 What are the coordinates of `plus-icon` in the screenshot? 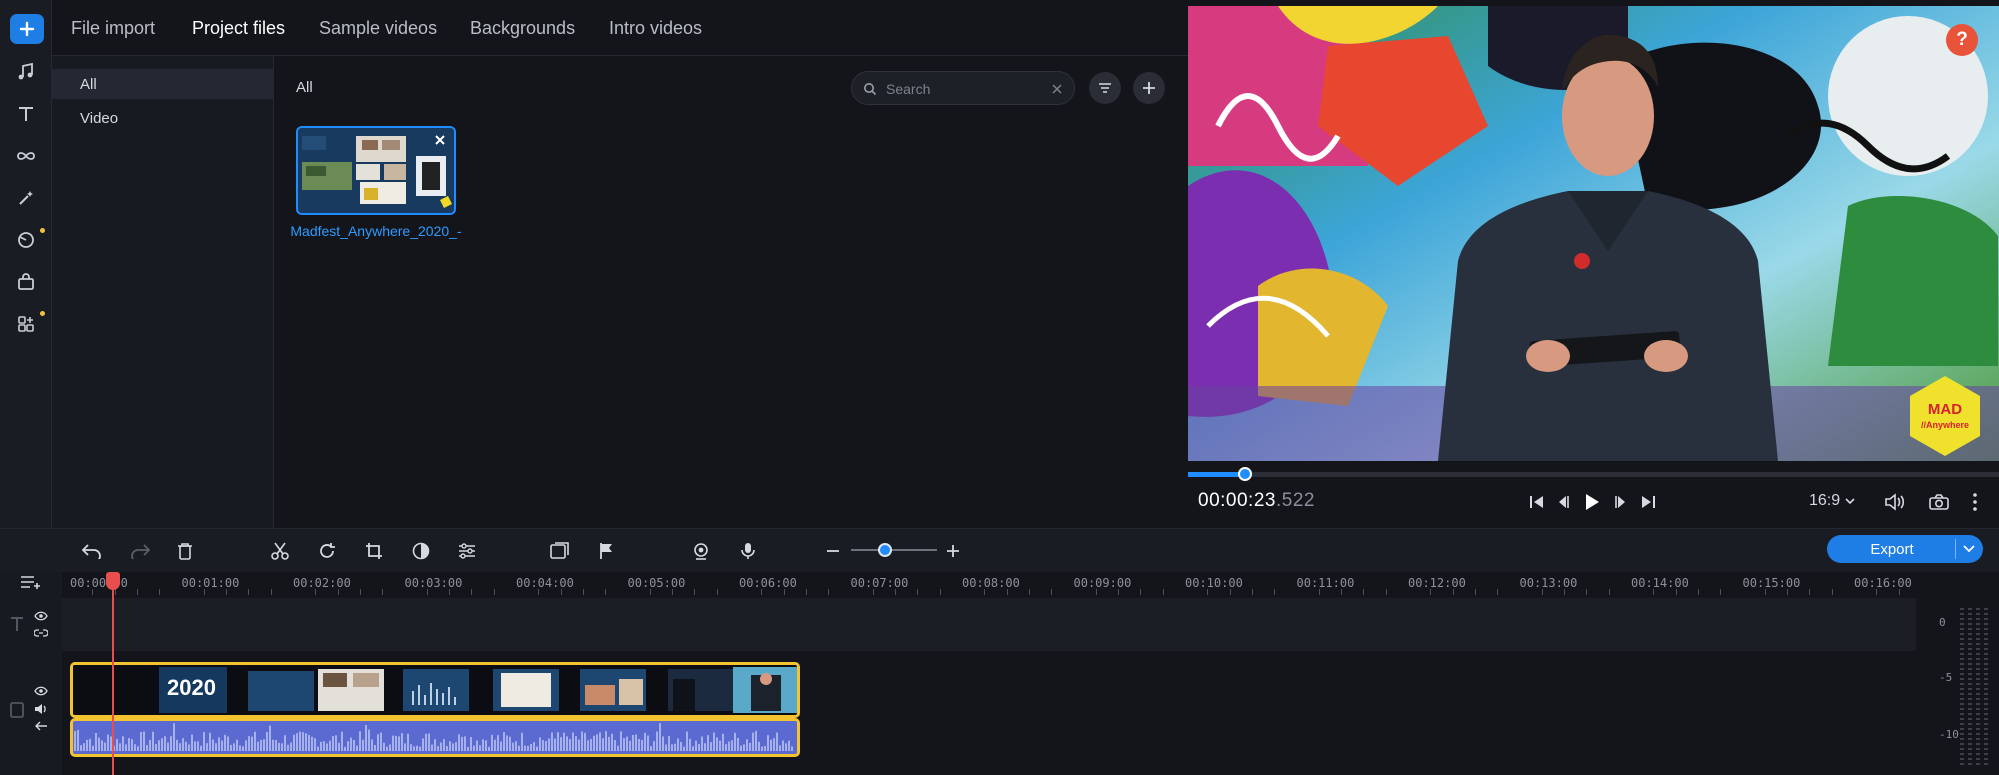 It's located at (953, 551).